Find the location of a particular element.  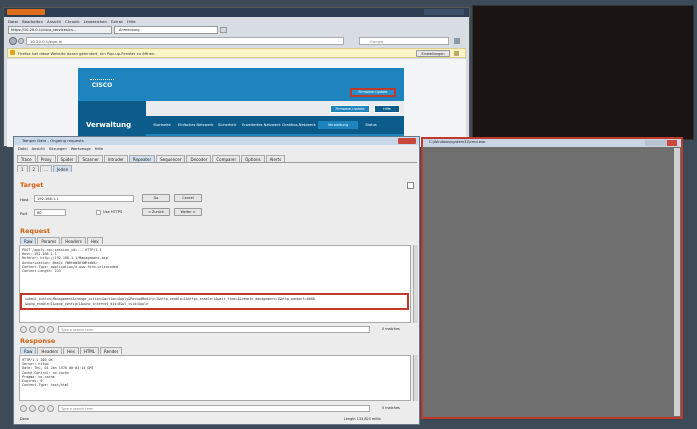

tamper-close-button is located at coordinates (407, 141).